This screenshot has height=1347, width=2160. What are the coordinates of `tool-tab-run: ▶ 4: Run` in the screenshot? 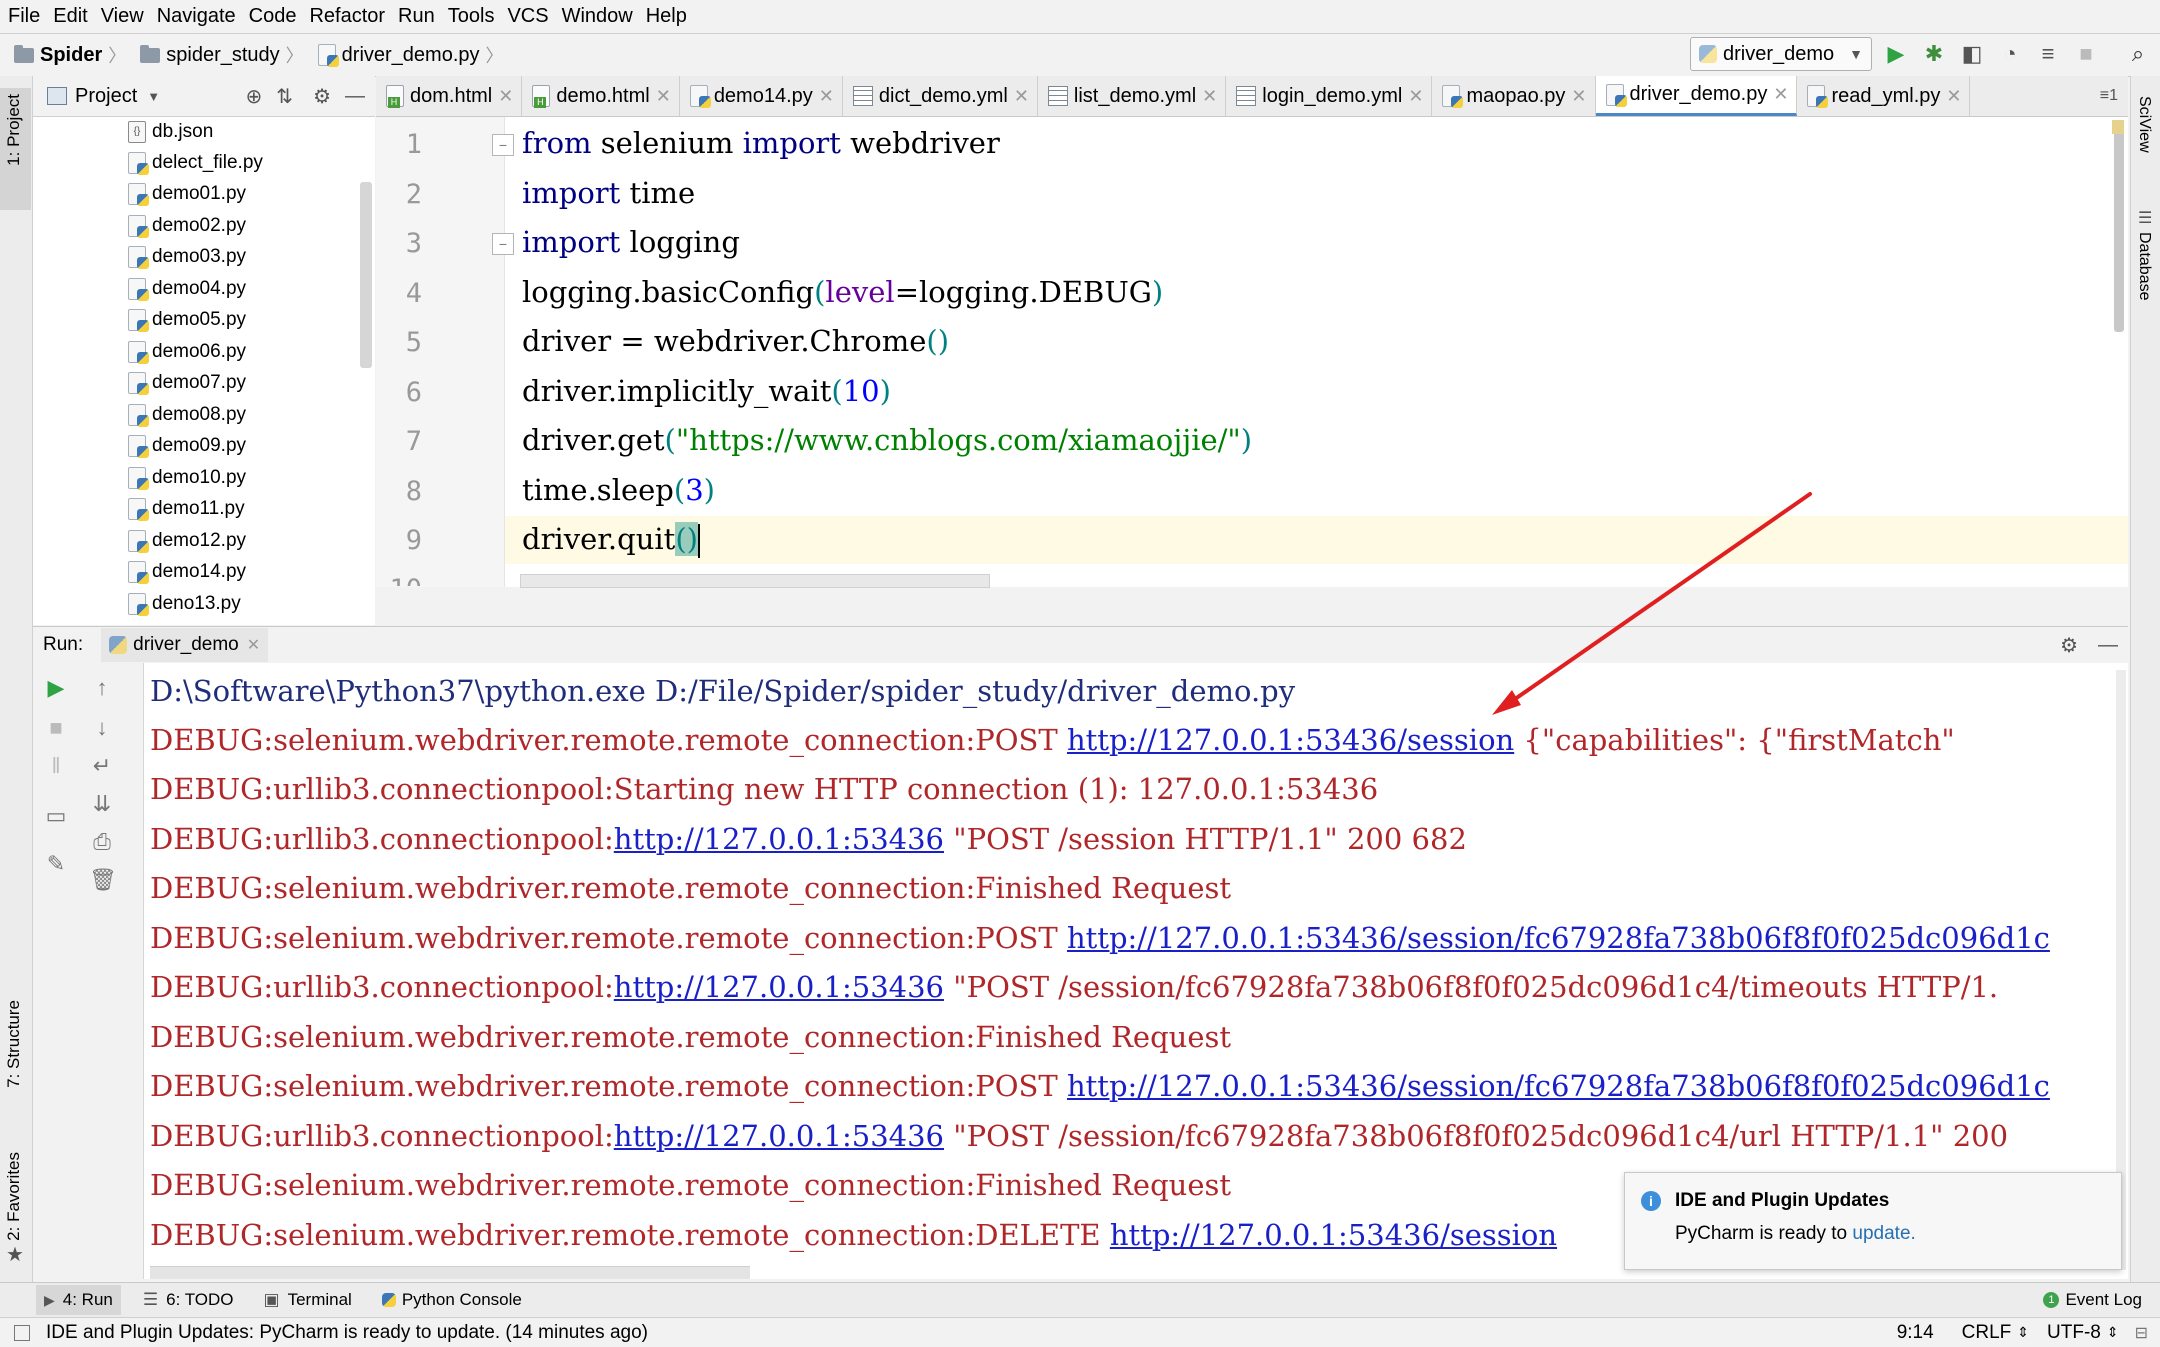 It's located at (78, 1300).